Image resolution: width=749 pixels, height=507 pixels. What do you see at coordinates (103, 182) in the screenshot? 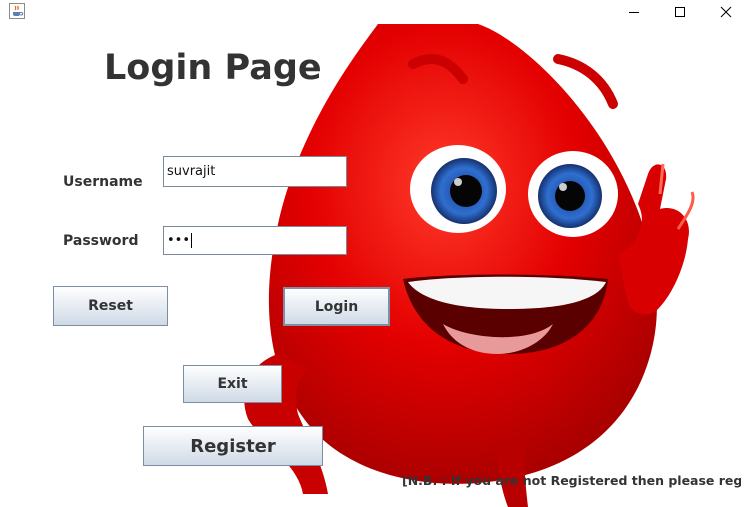
I see `username-label: Username` at bounding box center [103, 182].